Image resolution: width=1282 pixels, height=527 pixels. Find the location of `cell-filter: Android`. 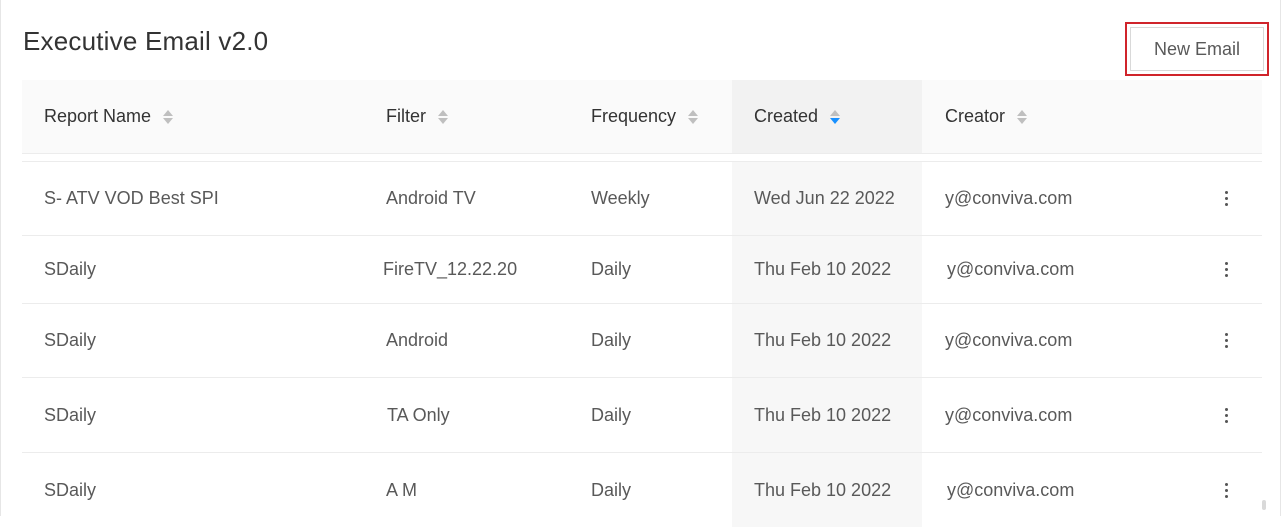

cell-filter: Android is located at coordinates (417, 340).